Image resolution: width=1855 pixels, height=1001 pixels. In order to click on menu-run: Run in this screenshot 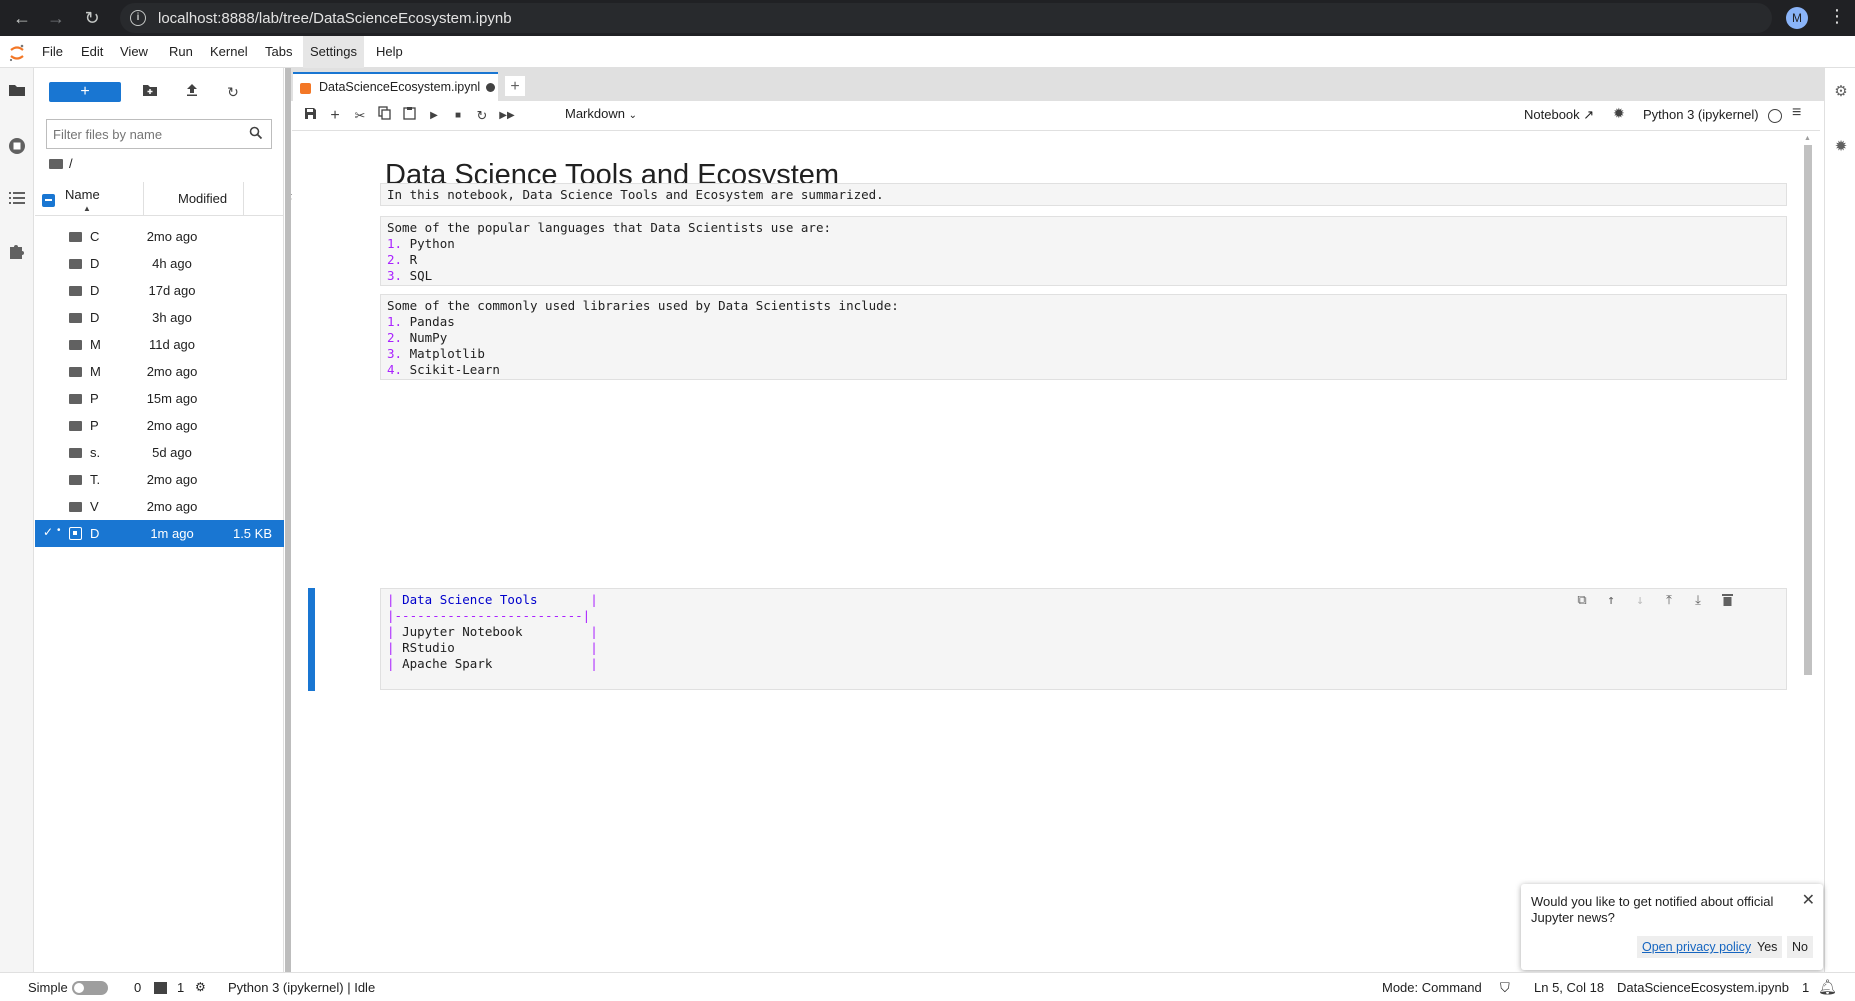, I will do `click(181, 52)`.